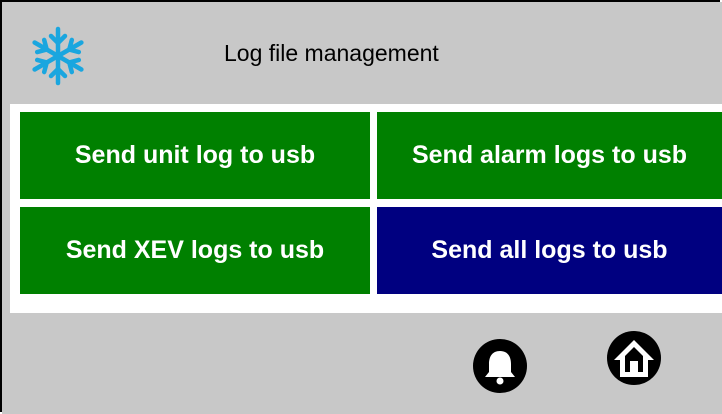  Describe the element at coordinates (500, 366) in the screenshot. I see `bell-icon` at that location.